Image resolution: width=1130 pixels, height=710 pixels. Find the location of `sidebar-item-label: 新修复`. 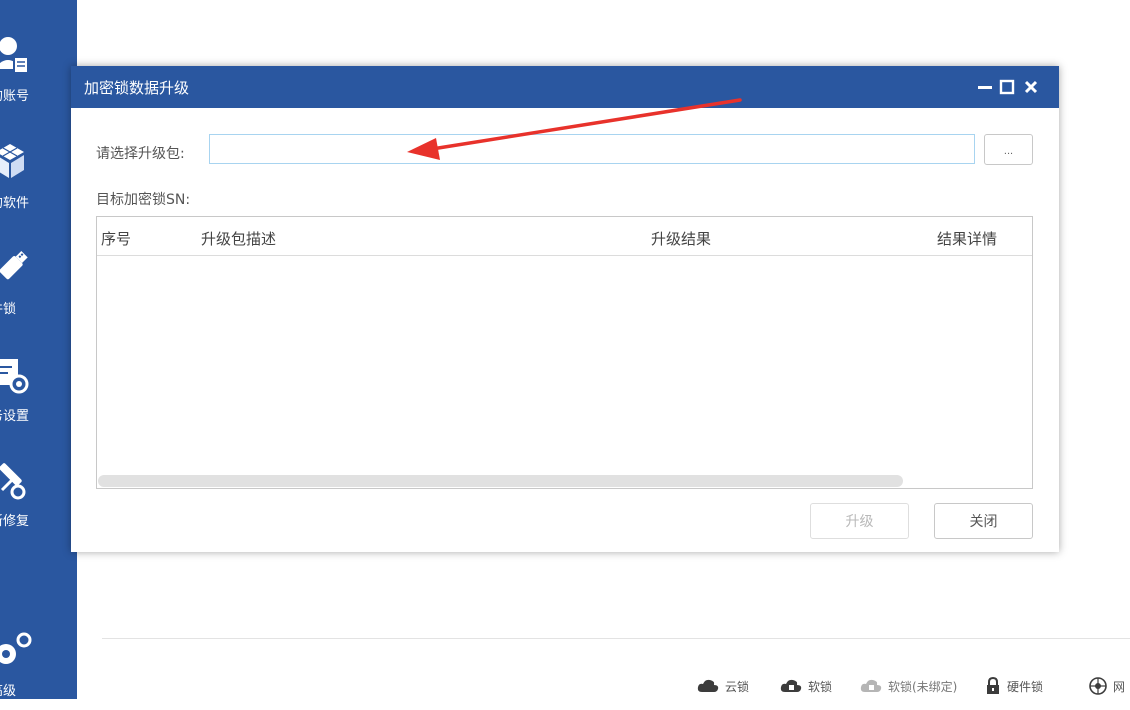

sidebar-item-label: 新修复 is located at coordinates (15, 521).